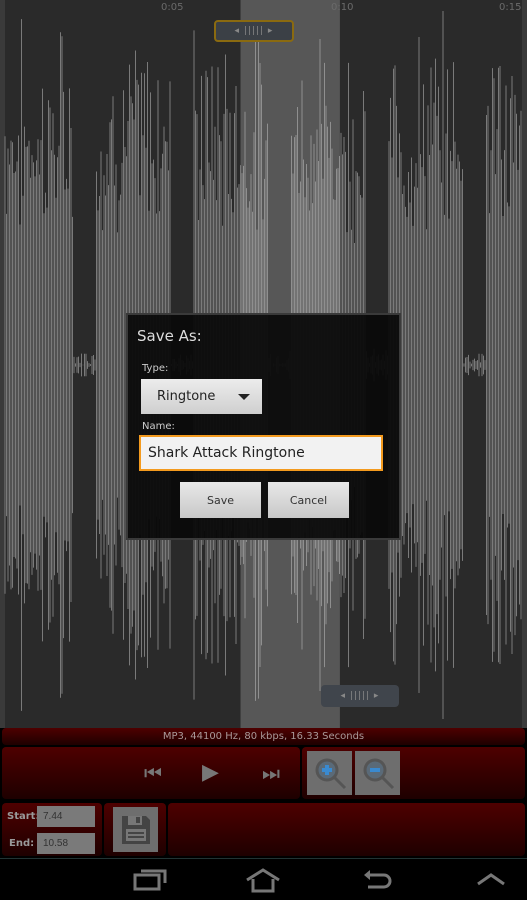  Describe the element at coordinates (377, 880) in the screenshot. I see `back-icon` at that location.